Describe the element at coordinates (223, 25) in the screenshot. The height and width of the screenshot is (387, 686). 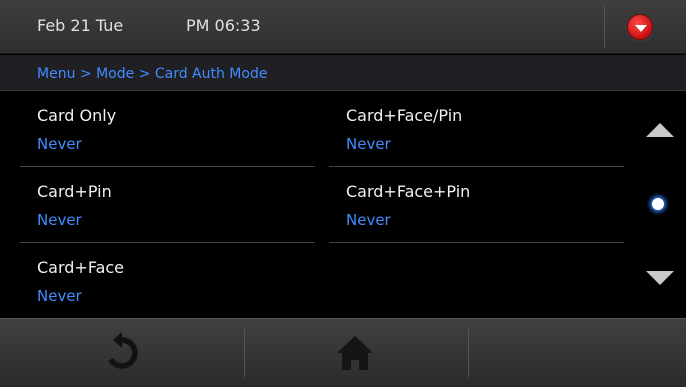
I see `time-label: PM 06:33` at that location.